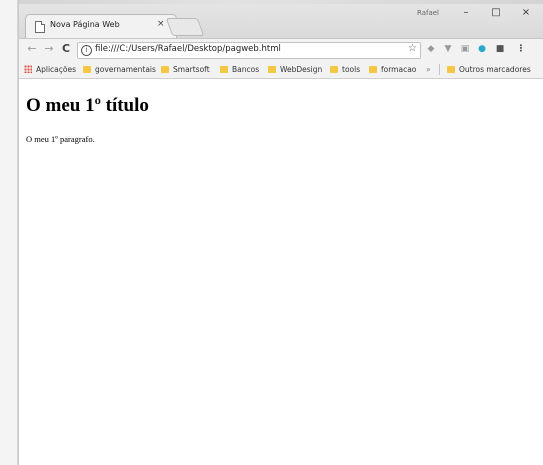 Image resolution: width=543 pixels, height=465 pixels. What do you see at coordinates (40, 27) in the screenshot?
I see `document-icon` at bounding box center [40, 27].